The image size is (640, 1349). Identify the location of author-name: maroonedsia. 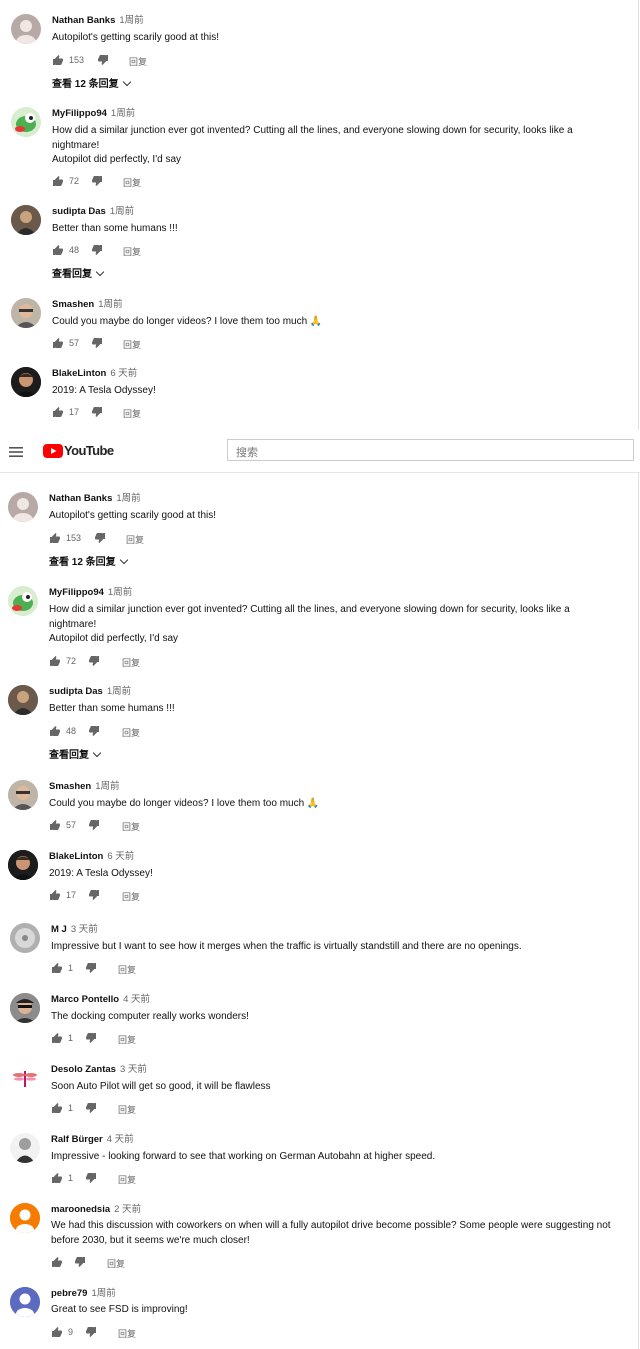
(80, 1209).